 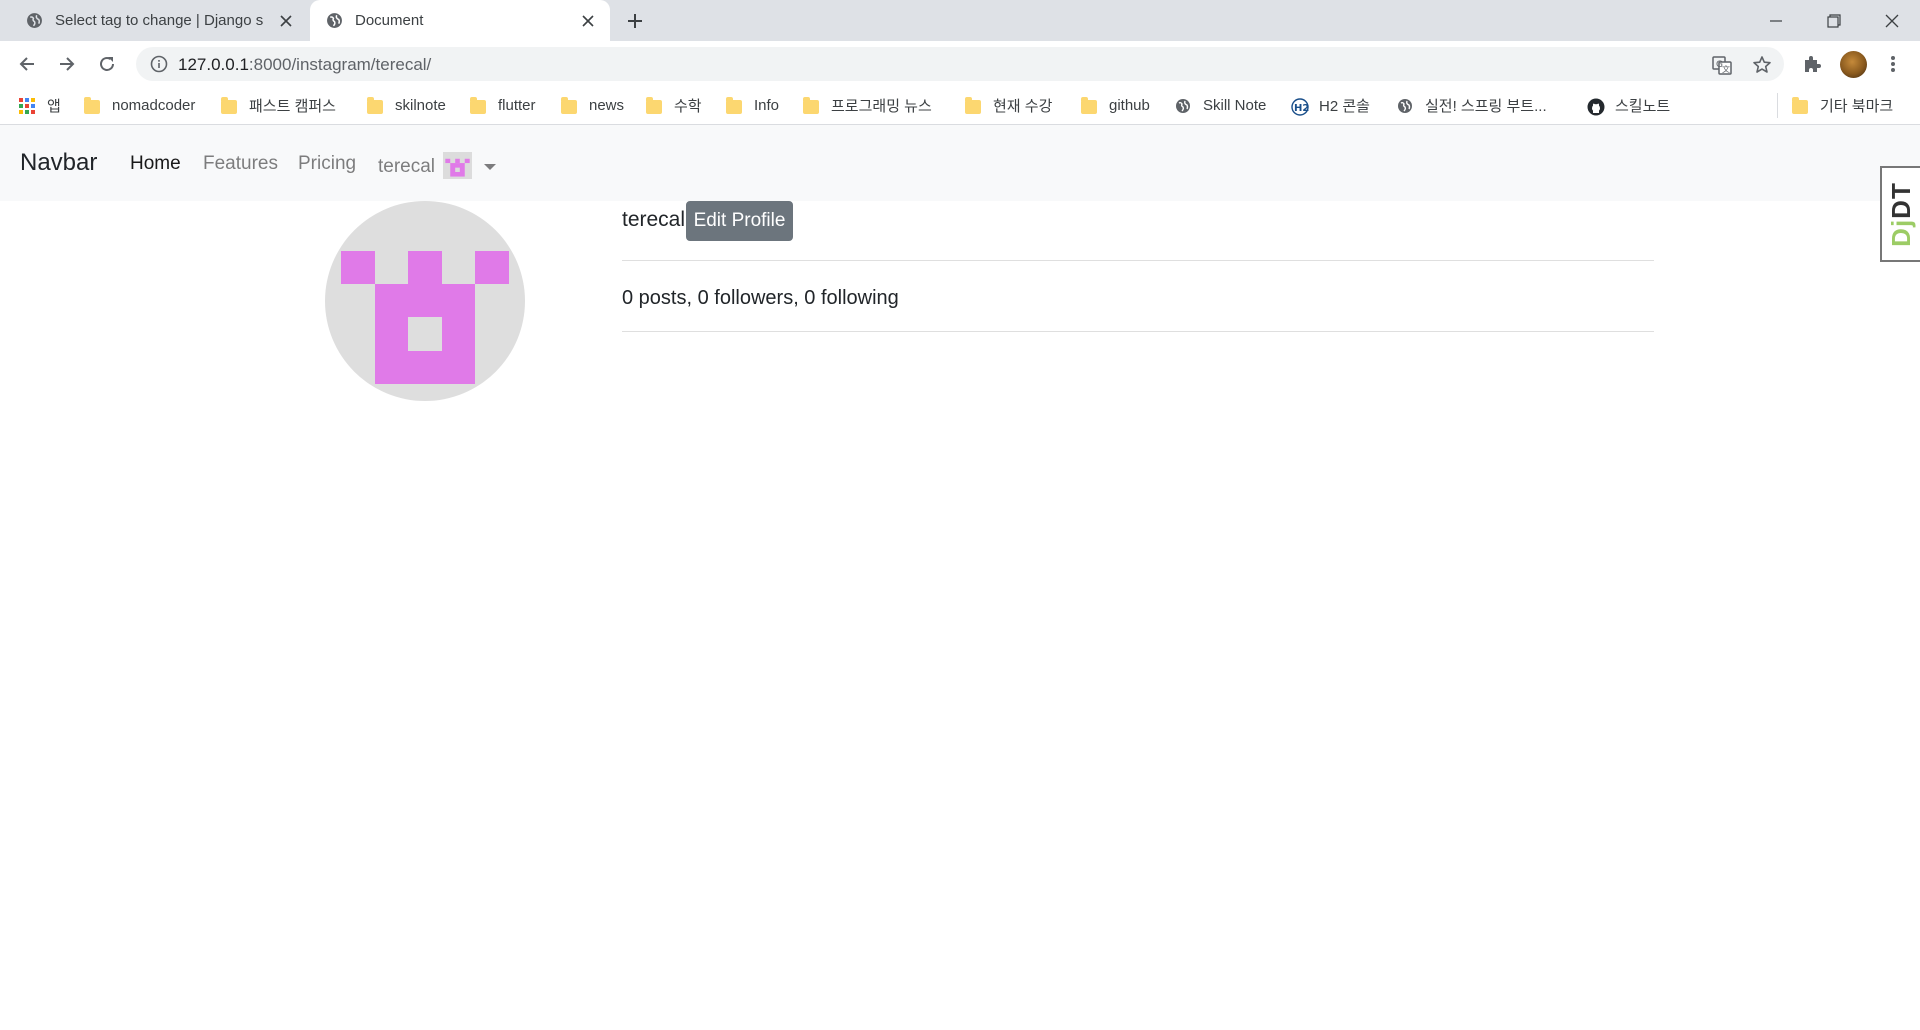 I want to click on minimize-window-button, so click(x=1776, y=20).